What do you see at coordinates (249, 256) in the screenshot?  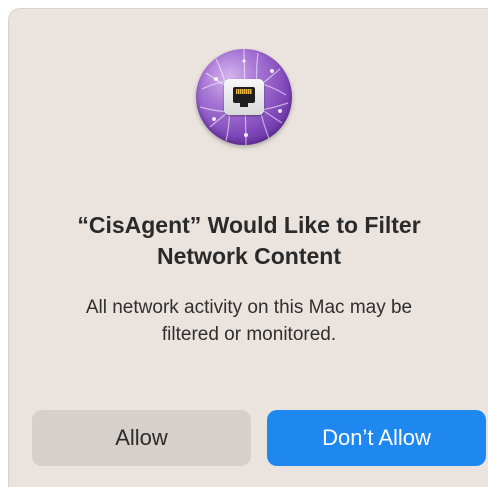 I see `dialog-title-line-2: Network Content` at bounding box center [249, 256].